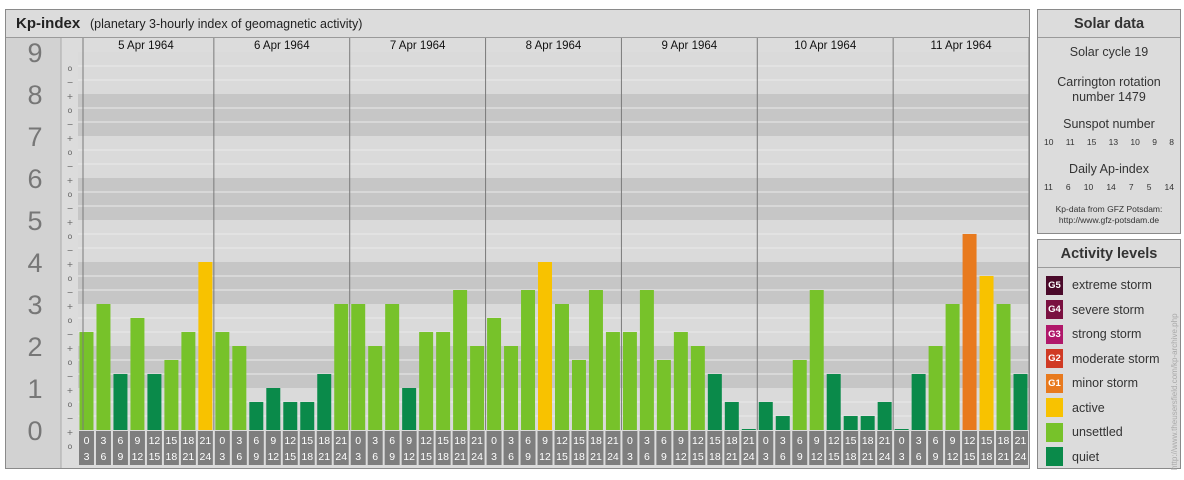  What do you see at coordinates (34, 221) in the screenshot?
I see `y-tick-label: 5` at bounding box center [34, 221].